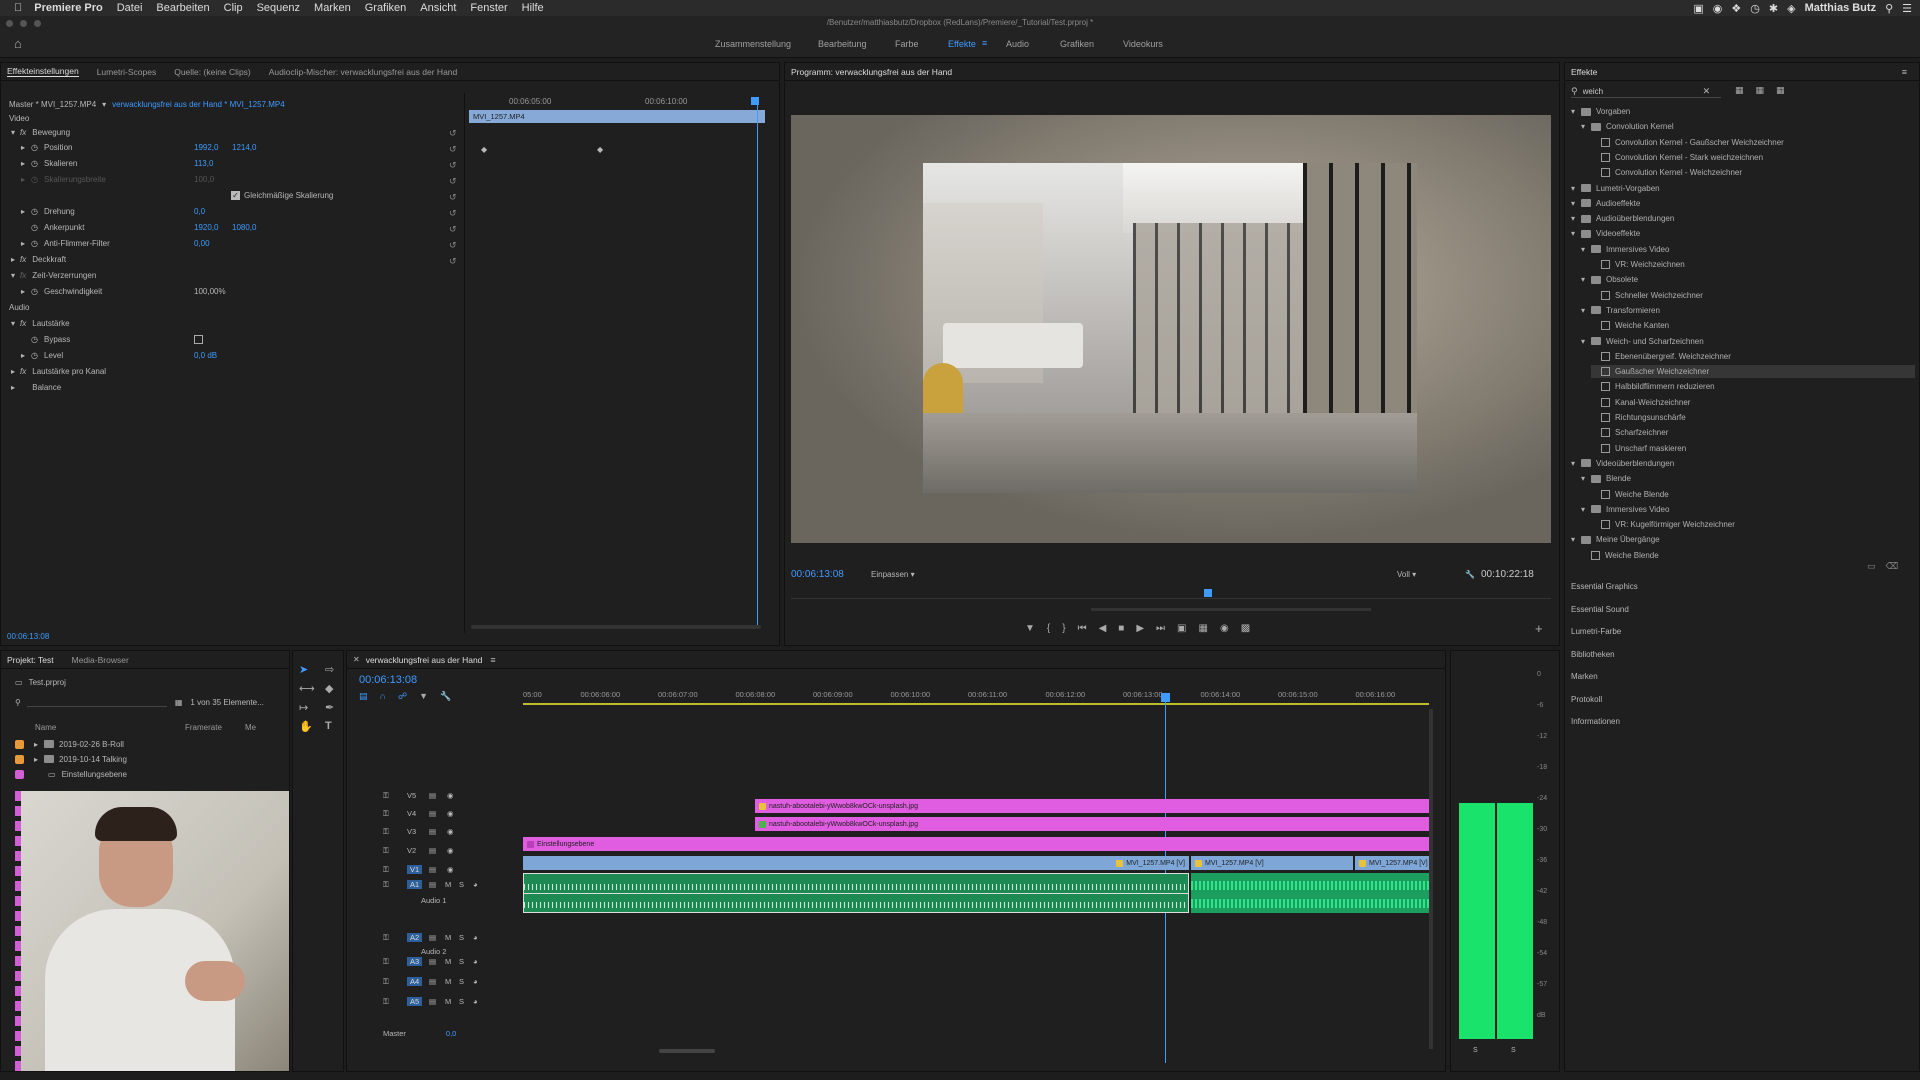 This screenshot has height=1080, width=1920. I want to click on param-drehung: ▸ ◷ Drehung 0,0, so click(113, 211).